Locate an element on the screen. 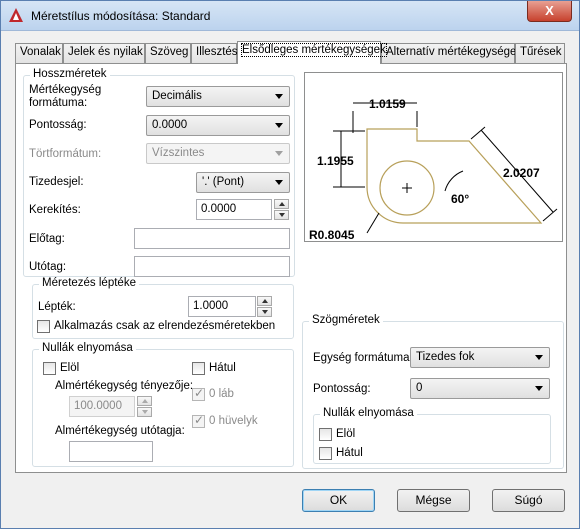 Image resolution: width=580 pixels, height=529 pixels. tab-lines: Vonalak is located at coordinates (39, 53).